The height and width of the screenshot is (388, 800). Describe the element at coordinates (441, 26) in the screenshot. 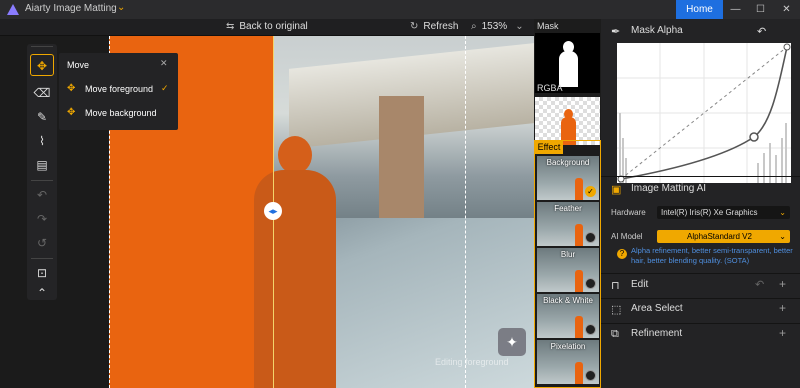

I see `refresh-label: Refresh` at that location.